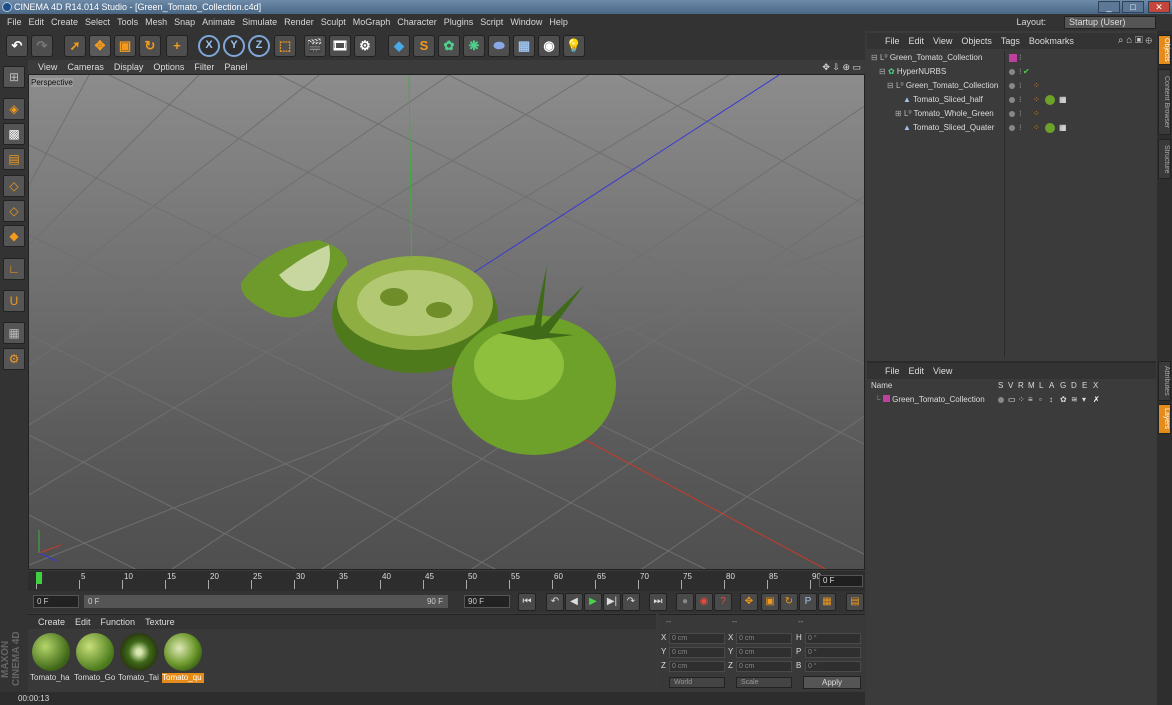 Image resolution: width=1172 pixels, height=705 pixels. Describe the element at coordinates (1109, 7) in the screenshot. I see `minimize-button: _` at that location.